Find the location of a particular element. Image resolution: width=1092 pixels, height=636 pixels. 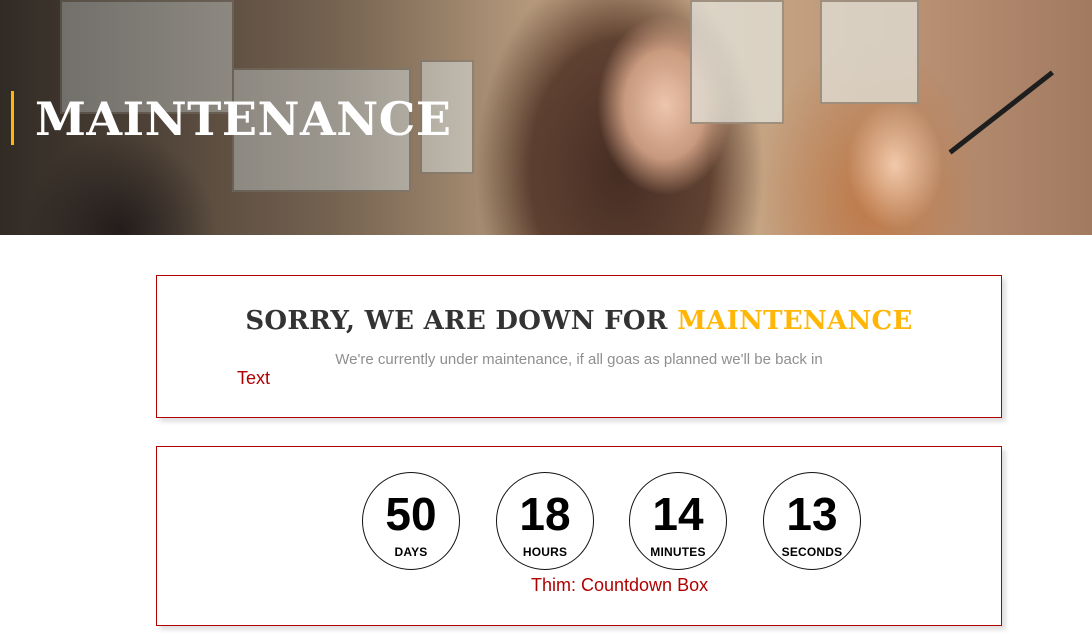

countdown-days: 50 DAYS is located at coordinates (411, 521).